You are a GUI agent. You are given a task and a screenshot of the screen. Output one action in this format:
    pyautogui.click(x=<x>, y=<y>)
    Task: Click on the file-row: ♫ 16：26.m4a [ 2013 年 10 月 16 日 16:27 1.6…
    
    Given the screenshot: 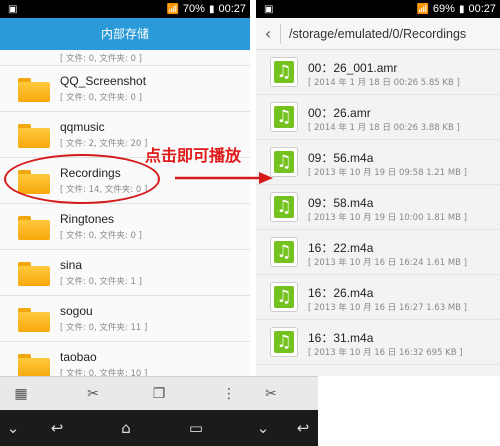 What is the action you would take?
    pyautogui.click(x=378, y=297)
    